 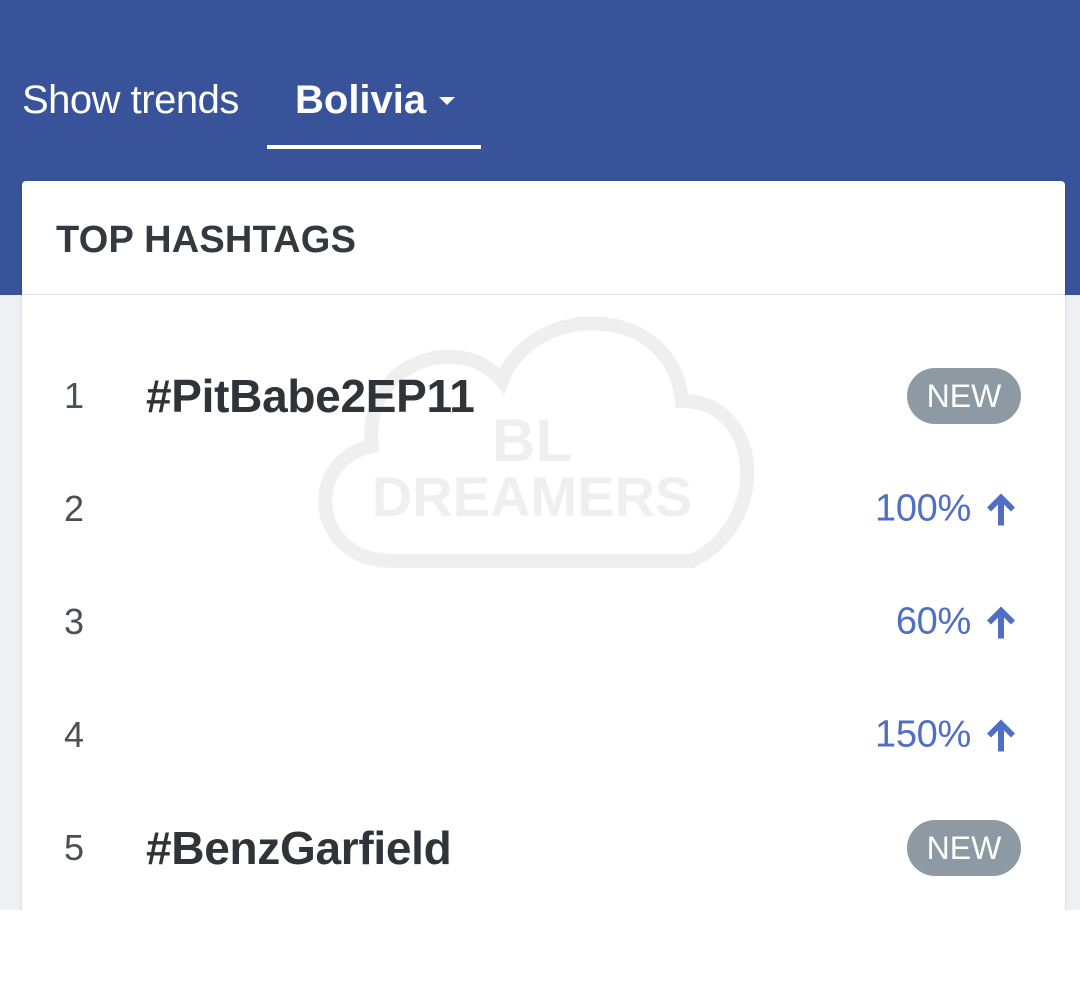 I want to click on card-title: TOP HASHTAGS, so click(x=206, y=240).